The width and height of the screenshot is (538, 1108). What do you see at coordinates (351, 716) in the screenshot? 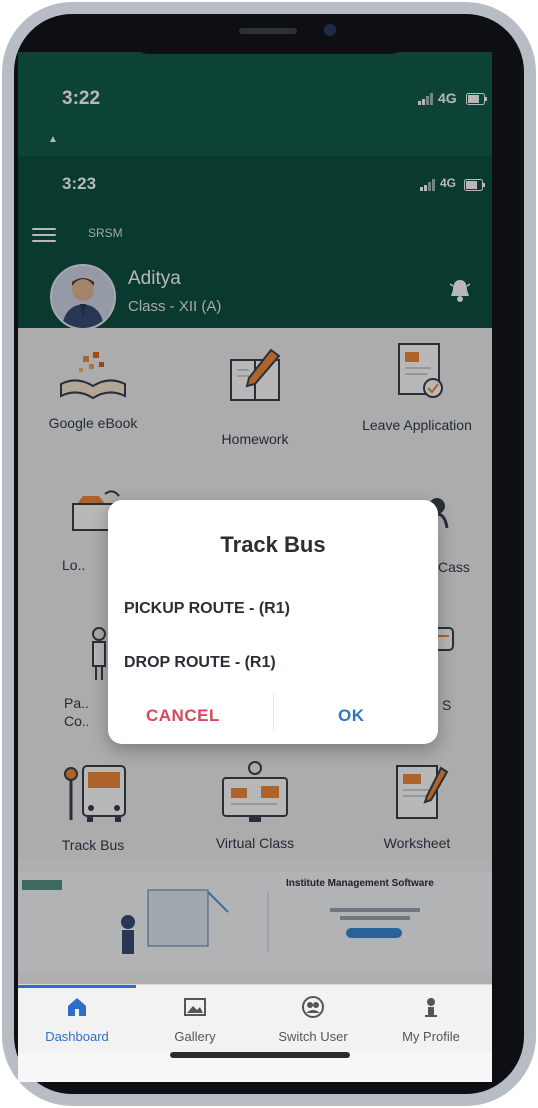
I see `ok-button: OK` at bounding box center [351, 716].